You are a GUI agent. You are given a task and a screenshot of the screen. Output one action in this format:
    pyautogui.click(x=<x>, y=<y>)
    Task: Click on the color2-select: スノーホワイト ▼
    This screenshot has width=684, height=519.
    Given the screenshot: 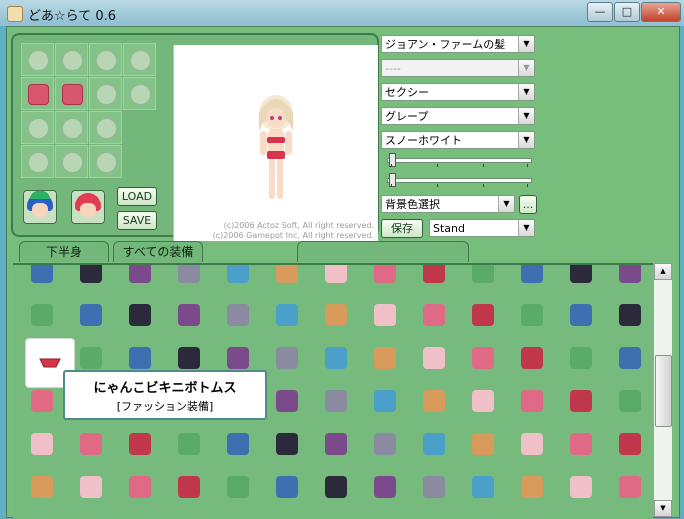 What is the action you would take?
    pyautogui.click(x=458, y=140)
    